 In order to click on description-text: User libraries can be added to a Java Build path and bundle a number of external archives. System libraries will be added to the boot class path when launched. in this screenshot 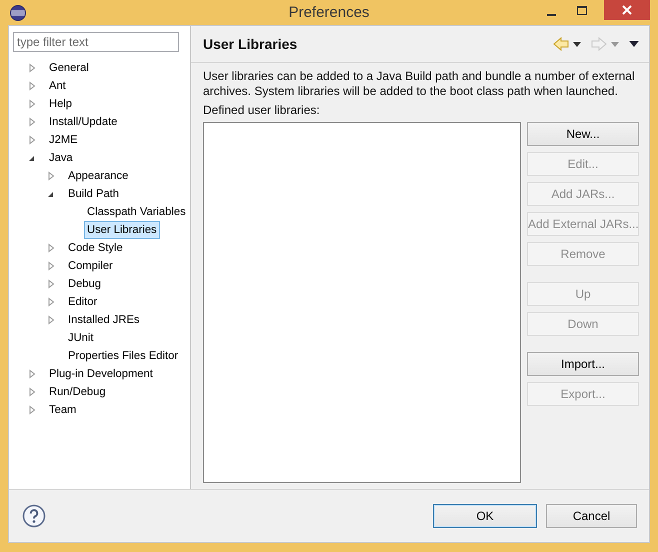, I will do `click(419, 84)`.